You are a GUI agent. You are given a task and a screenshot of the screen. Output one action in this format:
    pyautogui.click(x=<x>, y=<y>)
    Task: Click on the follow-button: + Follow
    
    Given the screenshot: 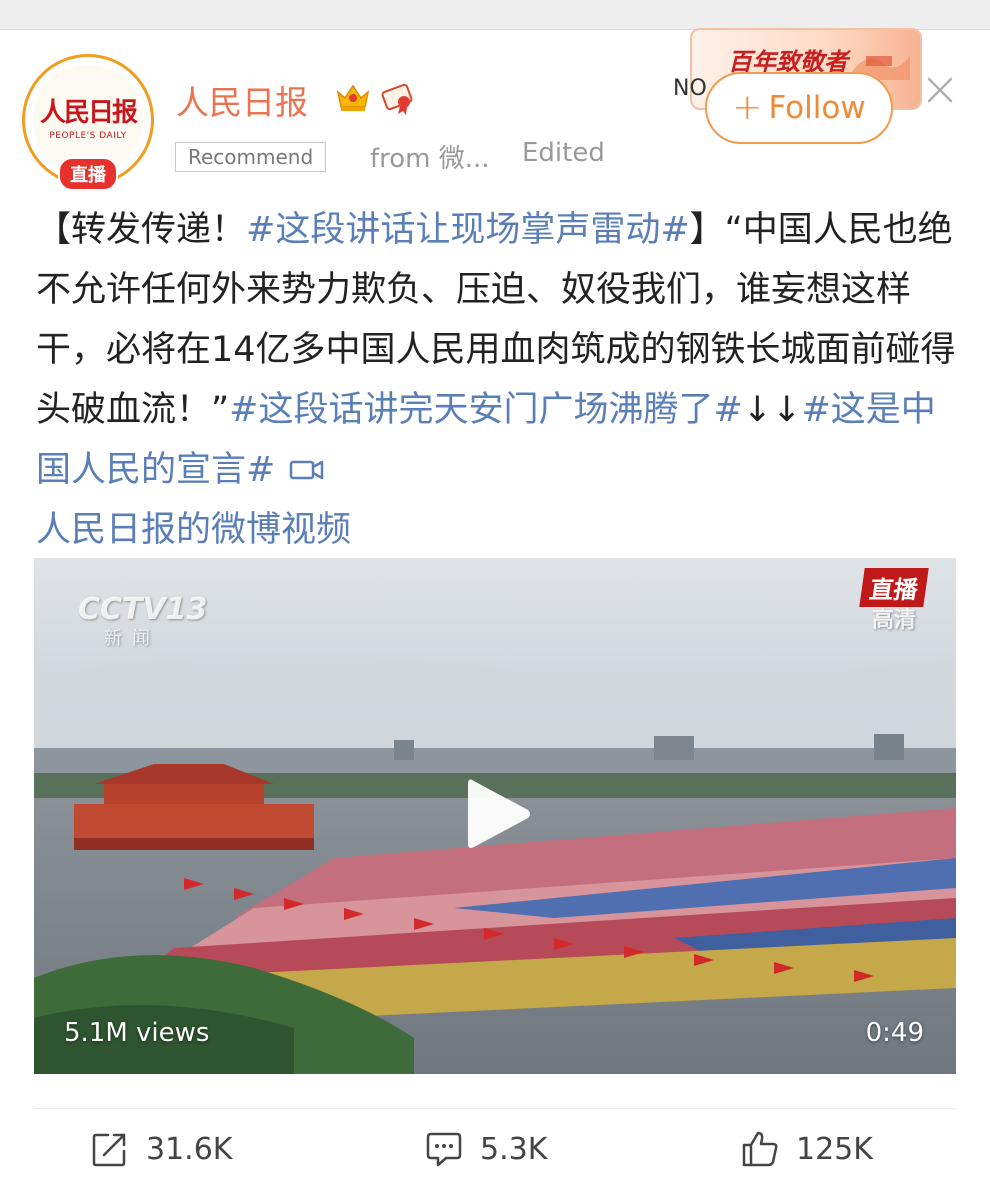 What is the action you would take?
    pyautogui.click(x=799, y=108)
    